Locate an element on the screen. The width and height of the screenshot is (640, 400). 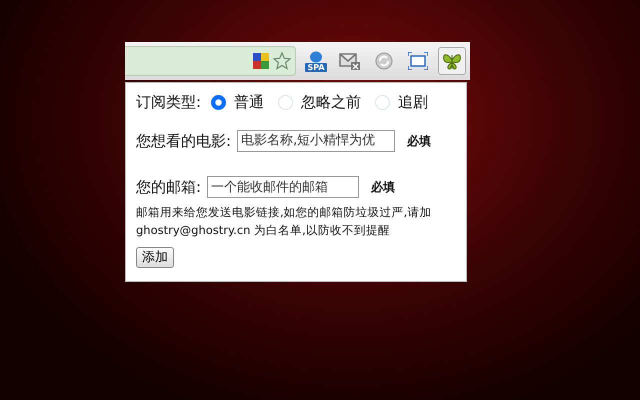
butterfly-extension-button is located at coordinates (452, 61).